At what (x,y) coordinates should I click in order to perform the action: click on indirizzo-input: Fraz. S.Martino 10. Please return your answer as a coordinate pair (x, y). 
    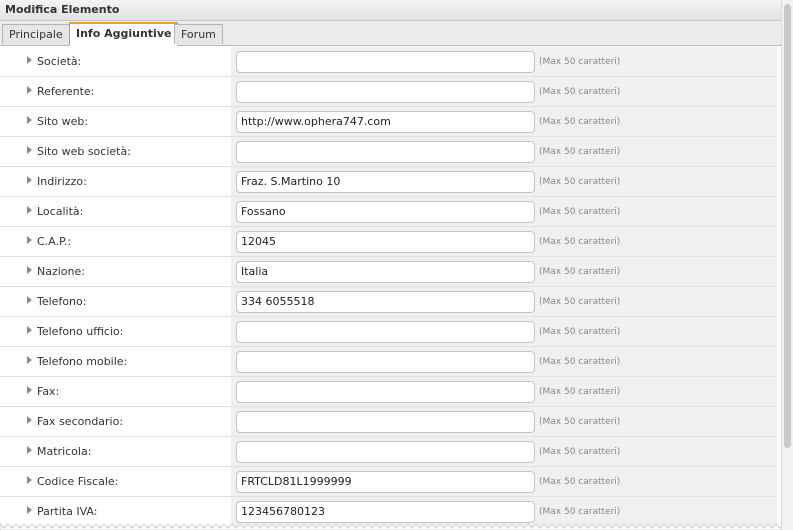
    Looking at the image, I should click on (385, 182).